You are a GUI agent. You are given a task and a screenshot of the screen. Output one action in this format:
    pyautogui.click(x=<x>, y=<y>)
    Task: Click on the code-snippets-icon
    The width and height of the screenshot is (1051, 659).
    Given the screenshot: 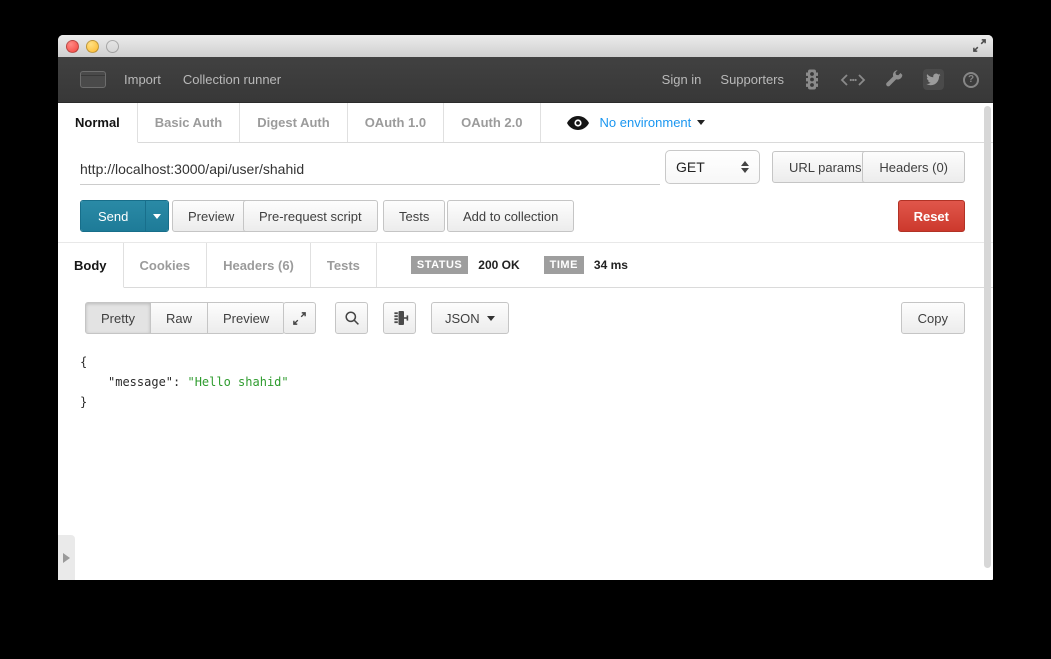 What is the action you would take?
    pyautogui.click(x=853, y=80)
    